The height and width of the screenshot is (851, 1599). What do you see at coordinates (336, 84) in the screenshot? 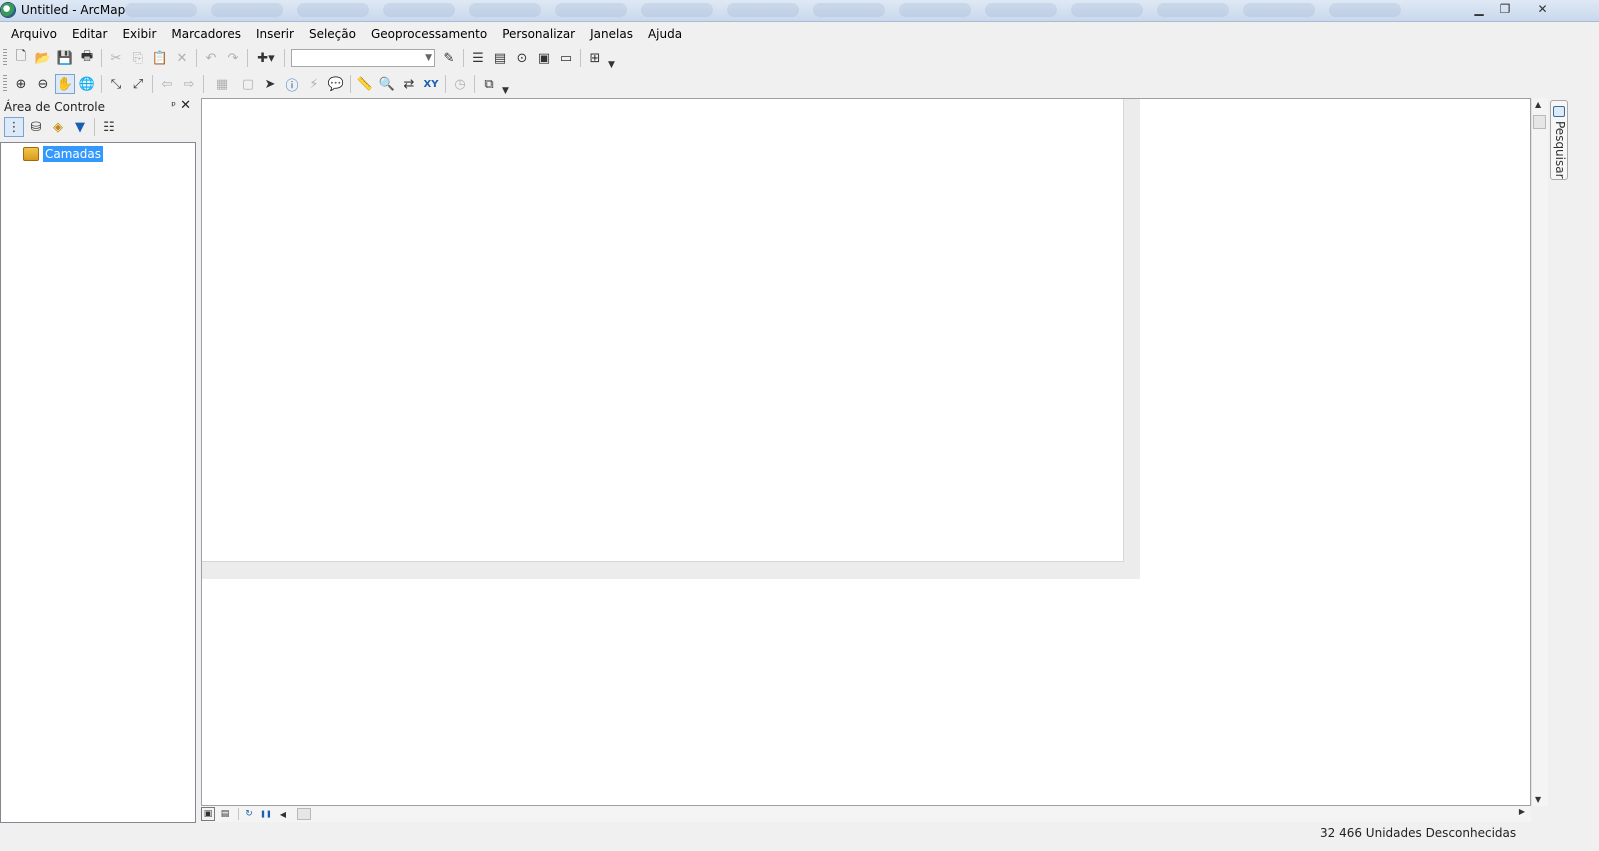
I see `html-popup-icon: 💬` at bounding box center [336, 84].